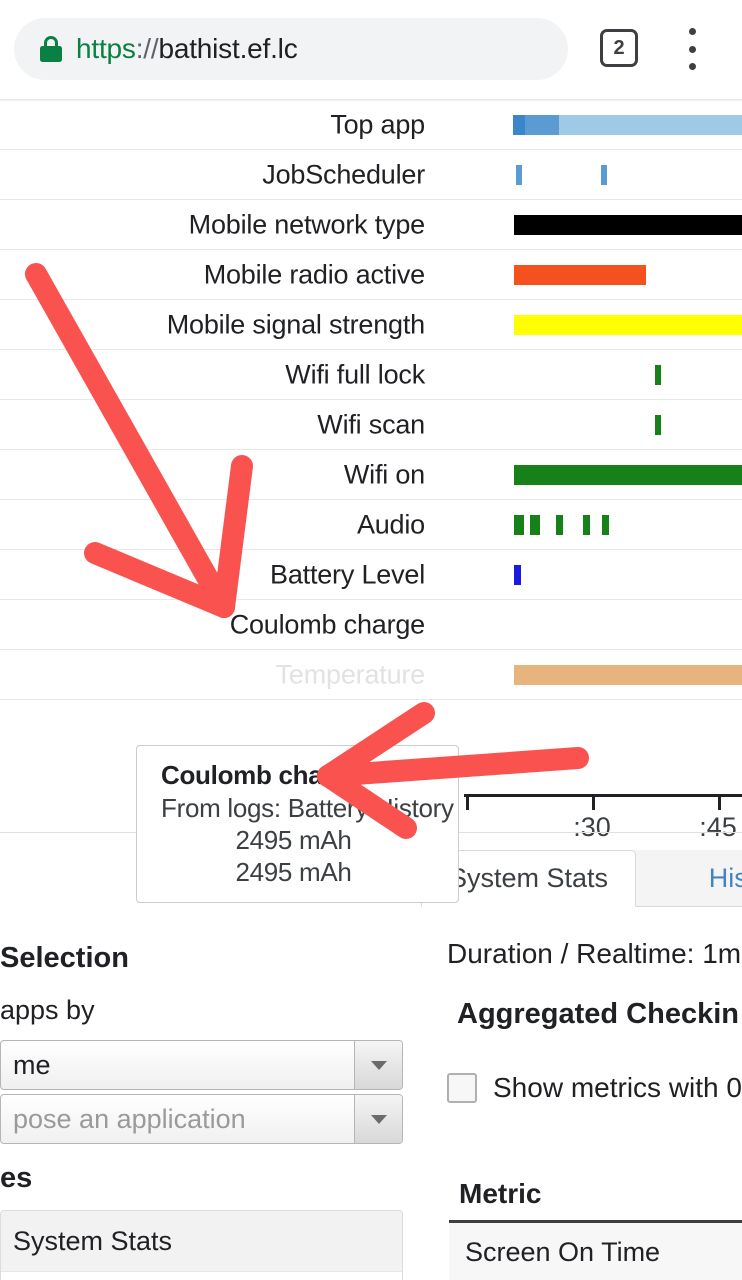  I want to click on duration-realtime-text: Duration / Realtime: 1m, so click(594, 953).